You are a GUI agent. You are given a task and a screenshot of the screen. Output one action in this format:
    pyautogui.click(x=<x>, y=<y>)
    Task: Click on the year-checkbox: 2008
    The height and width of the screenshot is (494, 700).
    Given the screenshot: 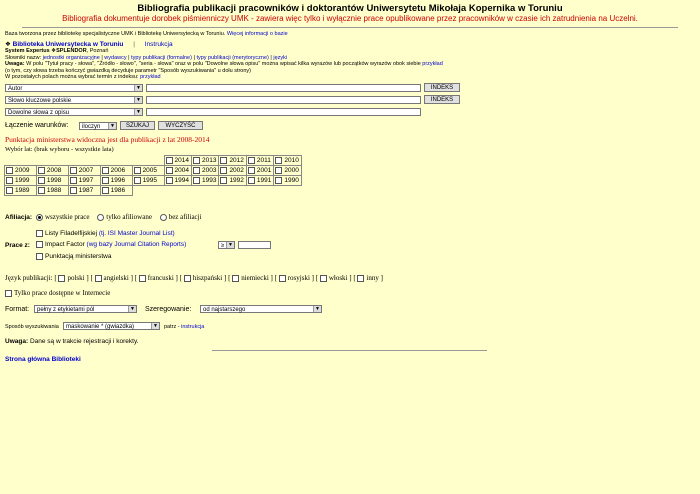 What is the action you would take?
    pyautogui.click(x=52, y=170)
    